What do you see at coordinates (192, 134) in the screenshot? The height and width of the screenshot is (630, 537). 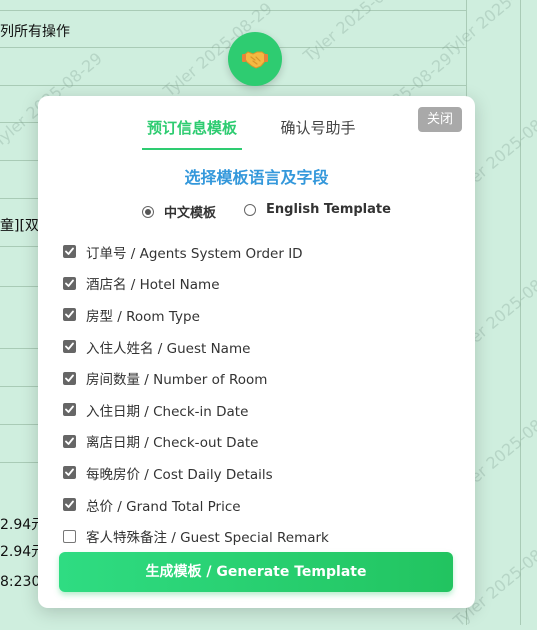 I see `tab-booking-template: 预订信息模板` at bounding box center [192, 134].